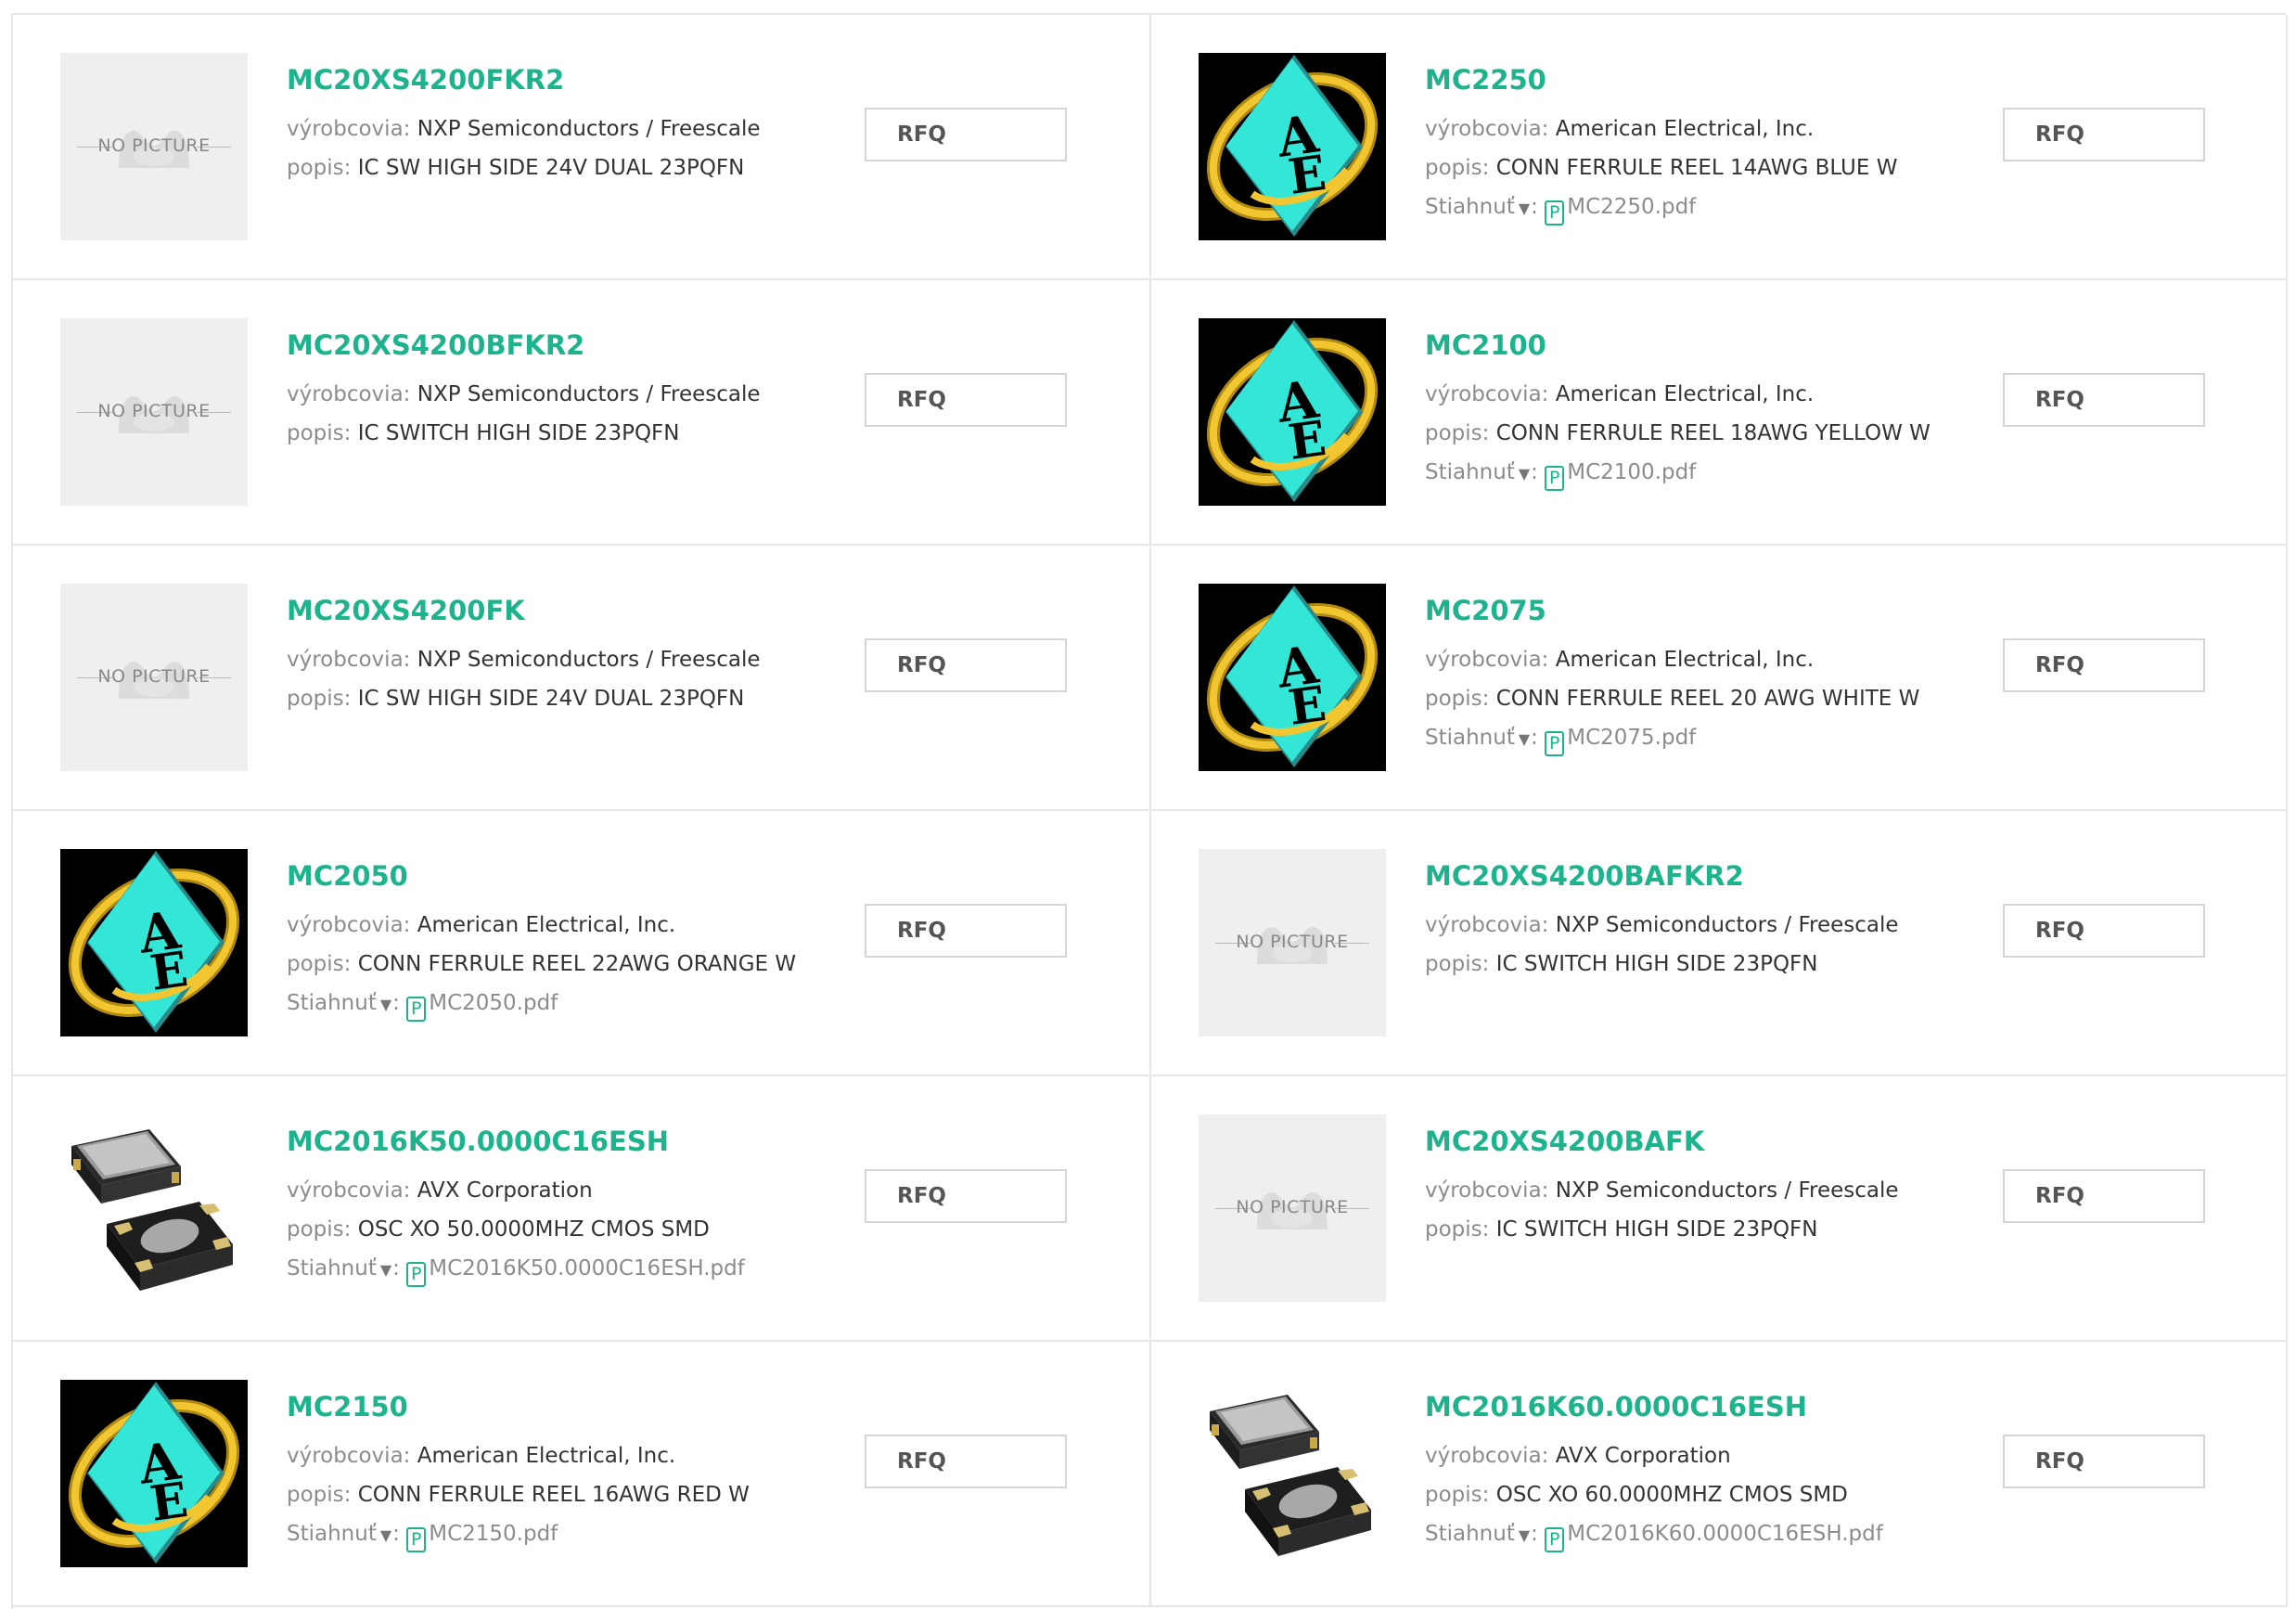 This screenshot has height=1609, width=2296. I want to click on product-card: NO PICTURE MC20XS4200BFKR2 výrobcovia, so click(582, 413).